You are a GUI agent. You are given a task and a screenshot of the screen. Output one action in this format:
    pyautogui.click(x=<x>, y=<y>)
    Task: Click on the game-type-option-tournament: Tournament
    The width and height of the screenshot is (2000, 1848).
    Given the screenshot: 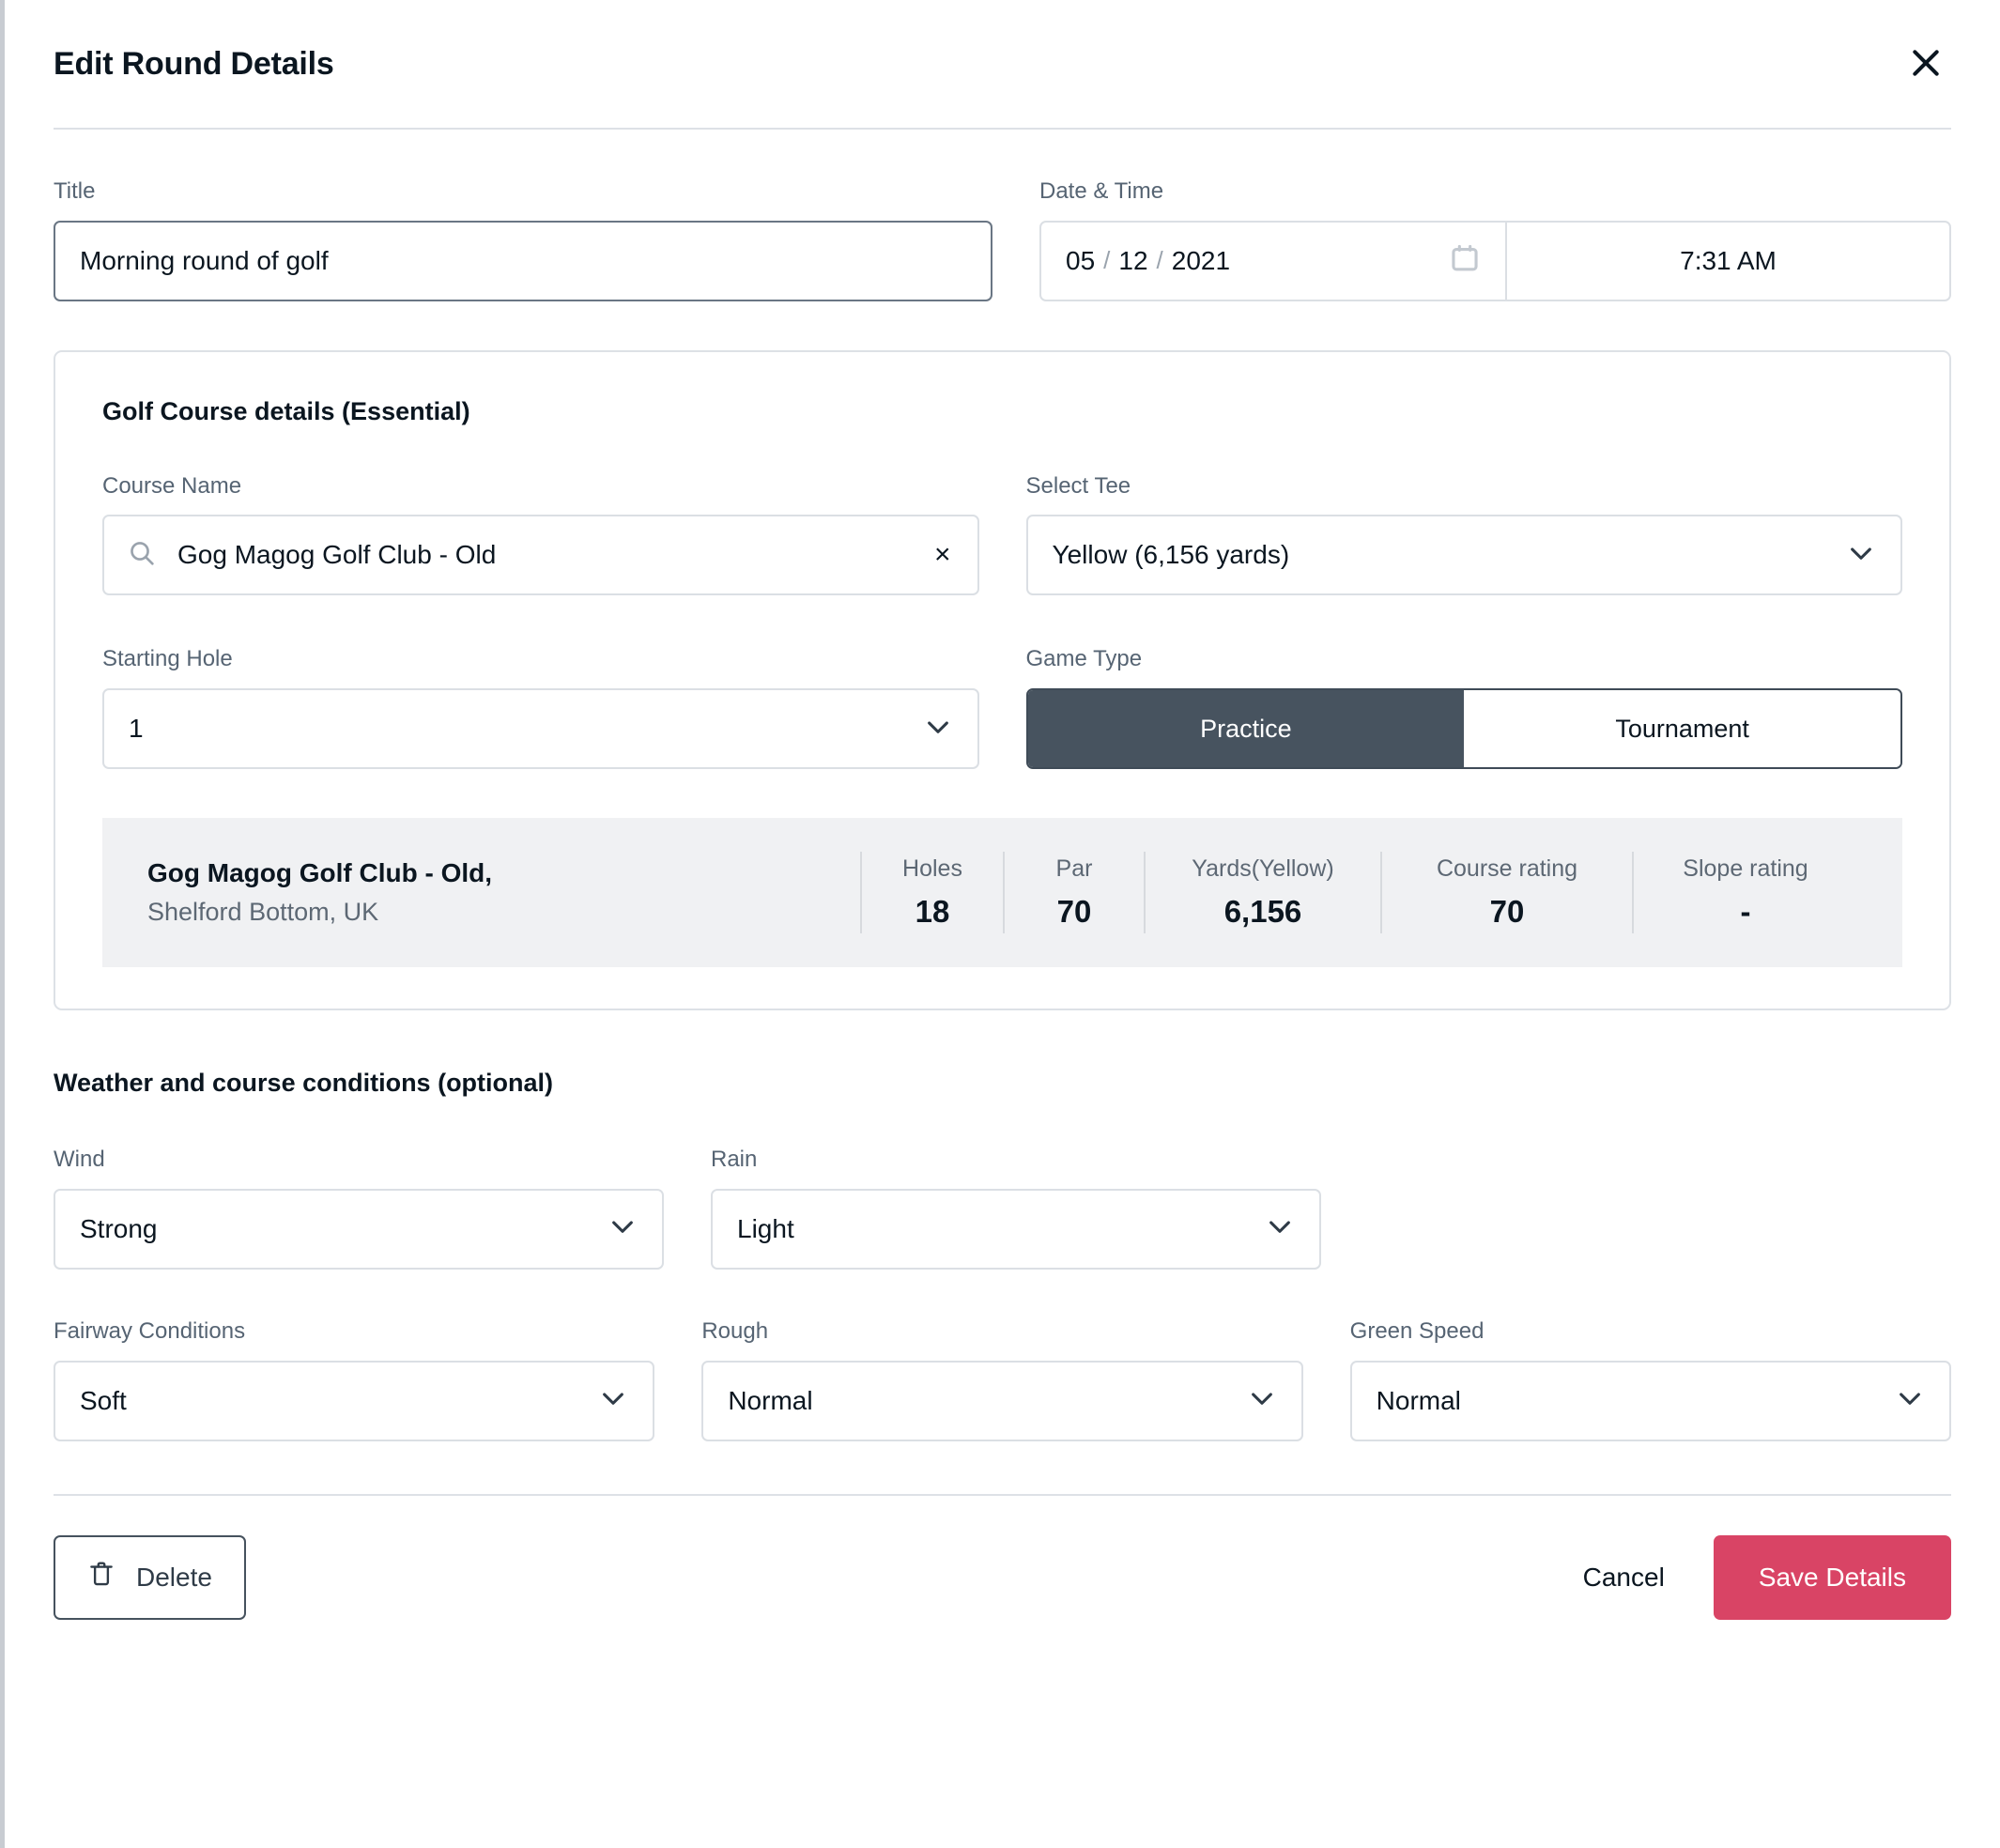 What is the action you would take?
    pyautogui.click(x=1682, y=729)
    